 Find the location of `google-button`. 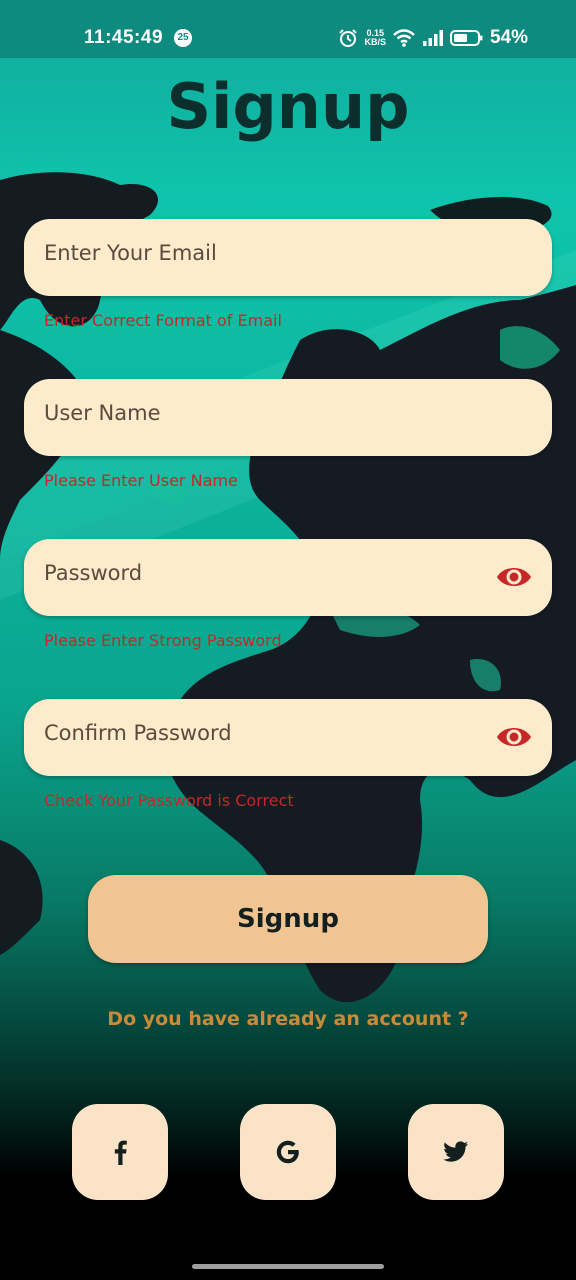

google-button is located at coordinates (288, 1152).